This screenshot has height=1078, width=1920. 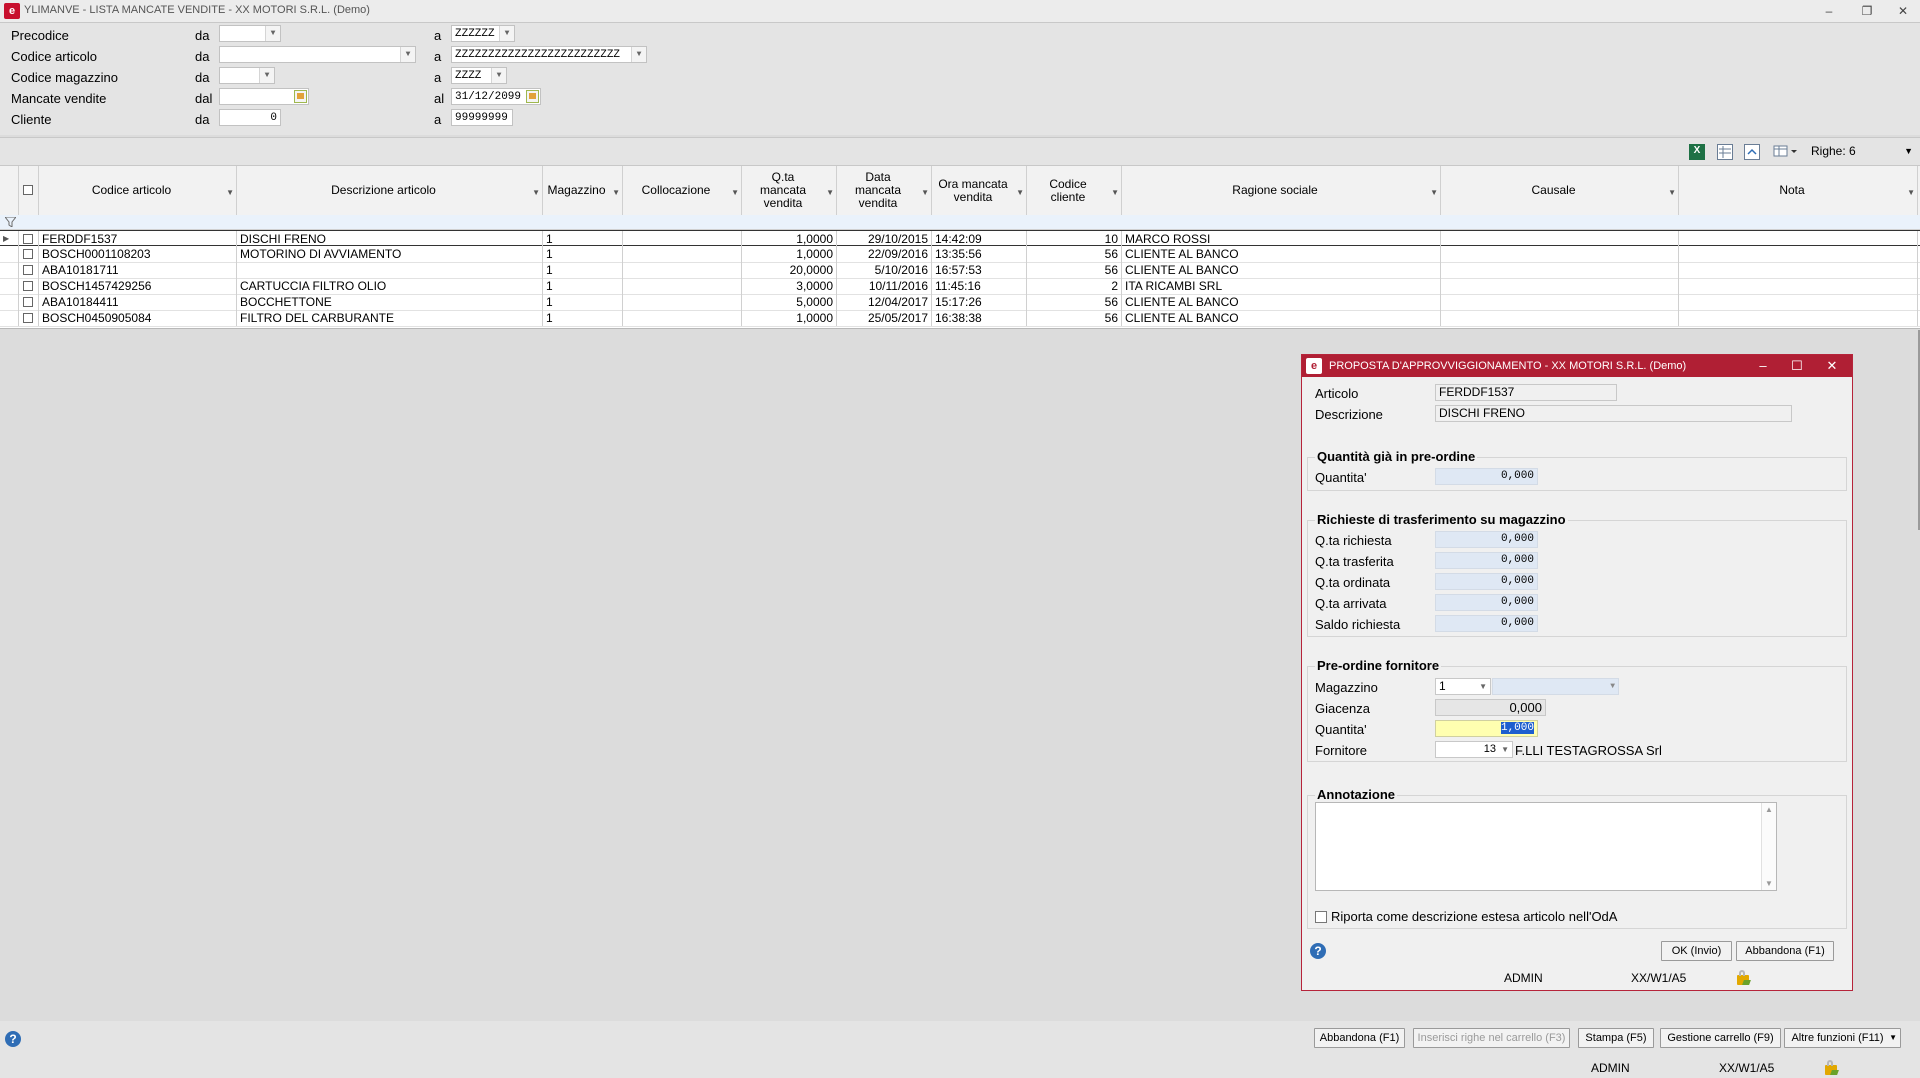 I want to click on cliente-to-input: 99999999, so click(x=482, y=117).